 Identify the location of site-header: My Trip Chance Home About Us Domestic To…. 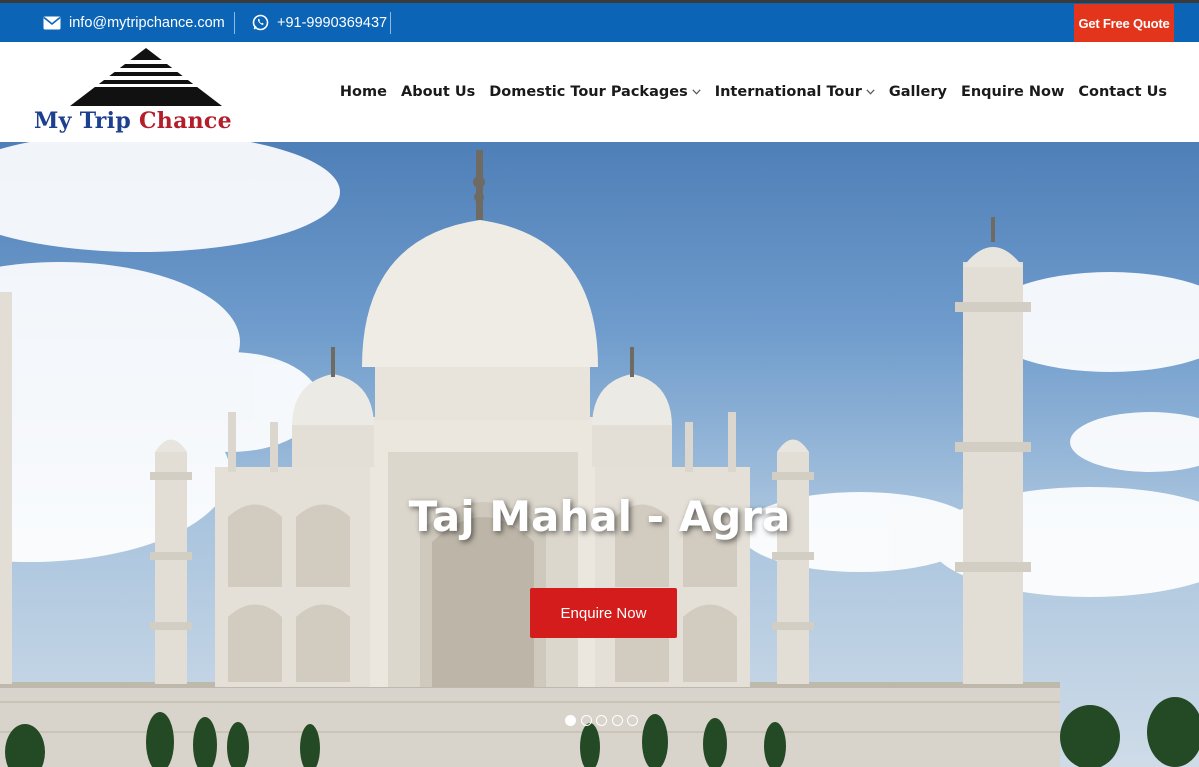
(599, 92).